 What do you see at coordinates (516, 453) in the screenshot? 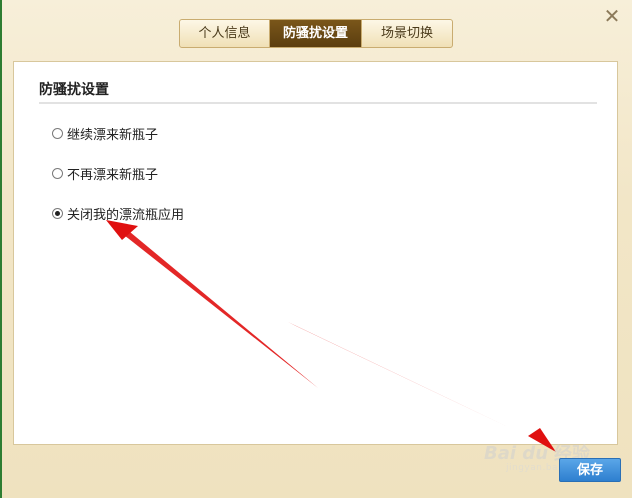
I see `watermark-logo: Bai du` at bounding box center [516, 453].